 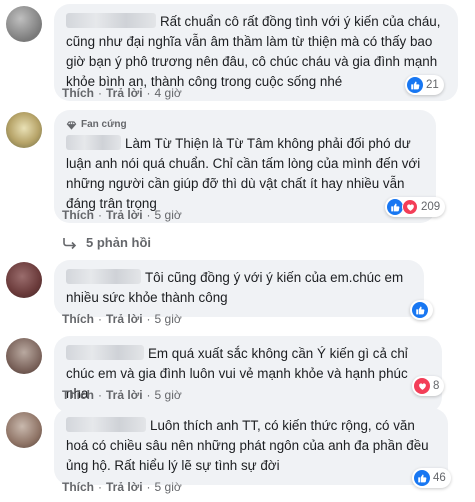 I want to click on reaction-summary, so click(x=421, y=310).